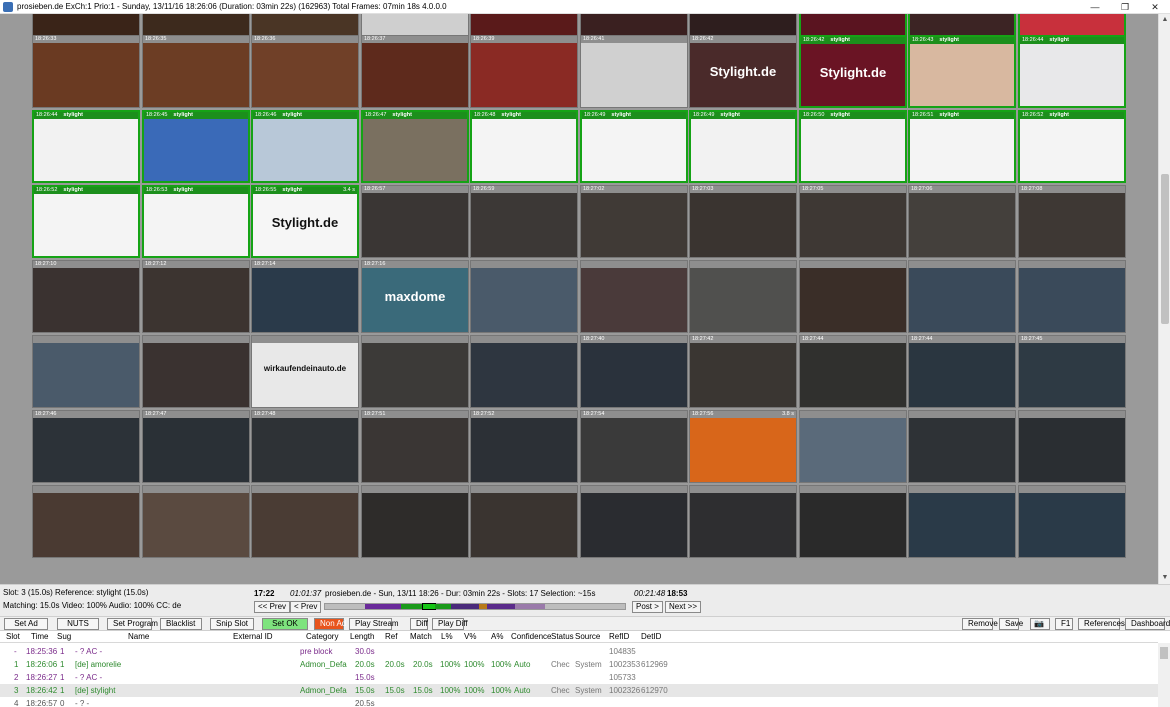 The width and height of the screenshot is (1170, 707). Describe the element at coordinates (683, 607) in the screenshot. I see `next-next-button: Next >>` at that location.